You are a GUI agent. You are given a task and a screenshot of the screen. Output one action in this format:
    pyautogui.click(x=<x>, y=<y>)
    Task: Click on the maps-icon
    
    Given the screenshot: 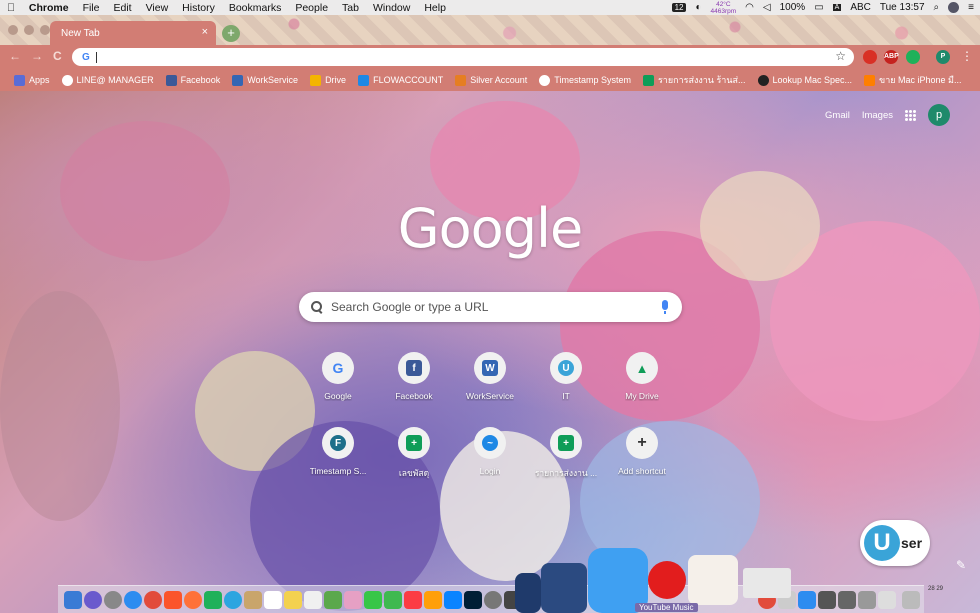 What is the action you would take?
    pyautogui.click(x=333, y=600)
    